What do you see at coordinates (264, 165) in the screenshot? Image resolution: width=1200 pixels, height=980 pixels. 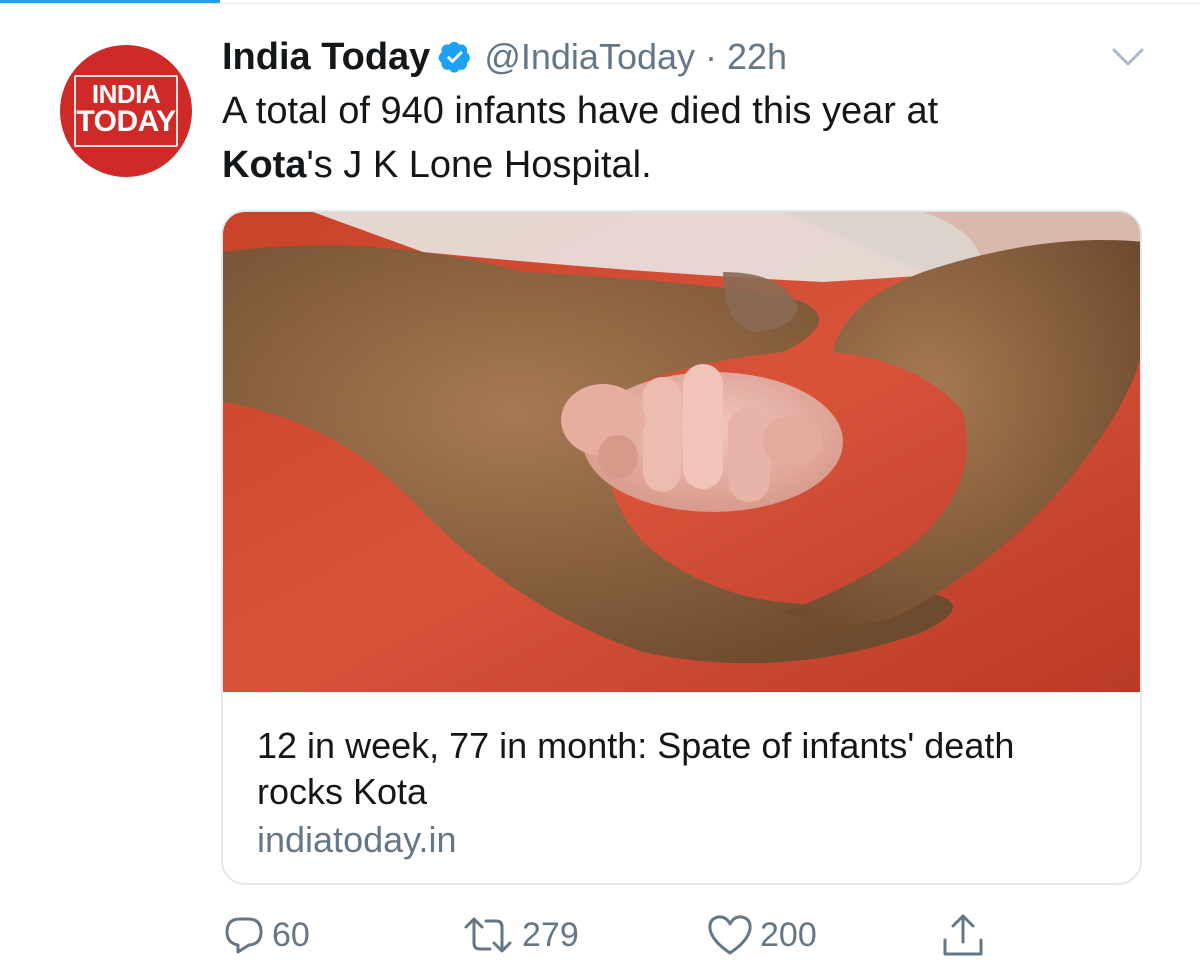 I see `tweet-text-bold: Kota` at bounding box center [264, 165].